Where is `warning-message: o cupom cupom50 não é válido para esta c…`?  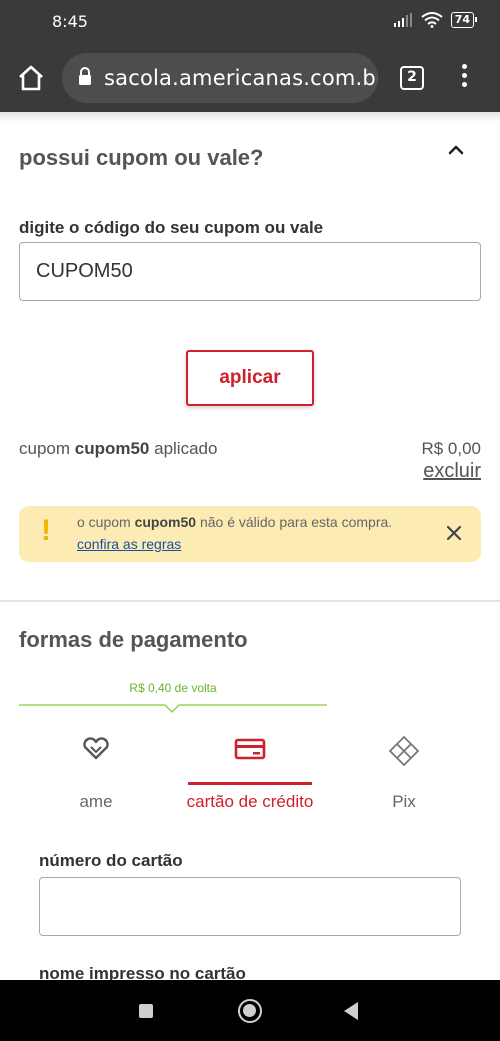
warning-message: o cupom cupom50 não é válido para esta c… is located at coordinates (234, 522).